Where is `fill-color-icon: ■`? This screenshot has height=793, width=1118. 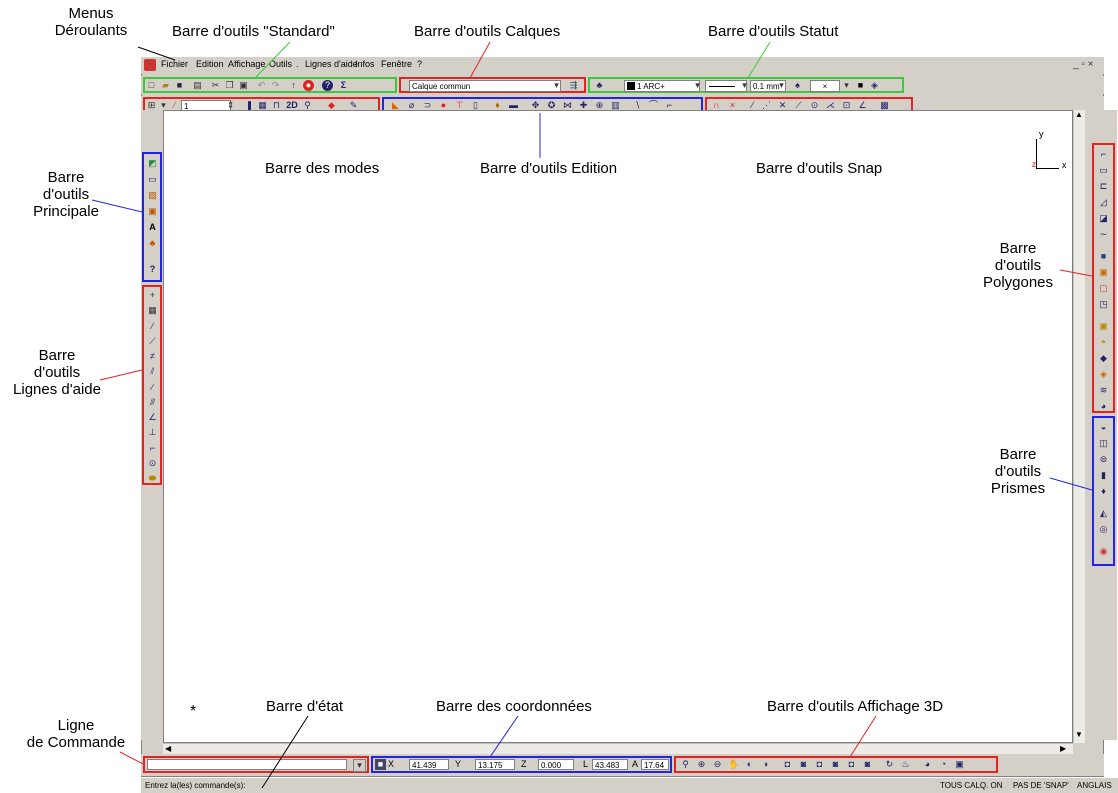 fill-color-icon: ■ is located at coordinates (860, 85).